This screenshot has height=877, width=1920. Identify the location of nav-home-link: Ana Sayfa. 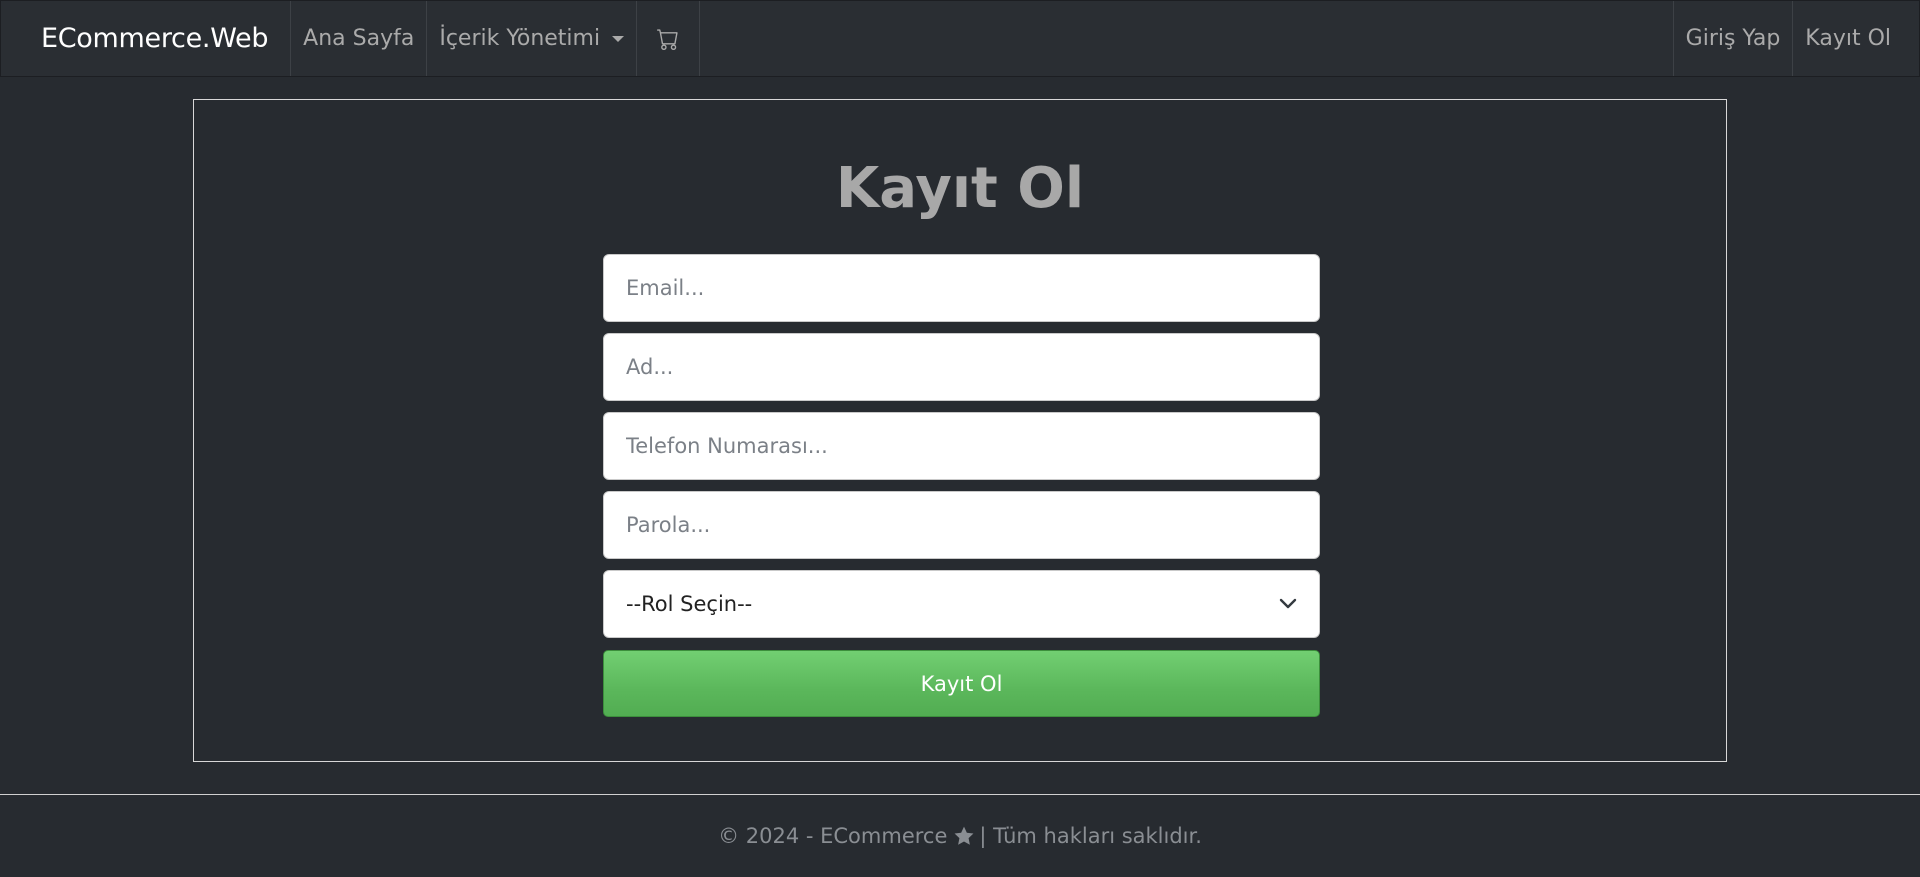
(358, 38).